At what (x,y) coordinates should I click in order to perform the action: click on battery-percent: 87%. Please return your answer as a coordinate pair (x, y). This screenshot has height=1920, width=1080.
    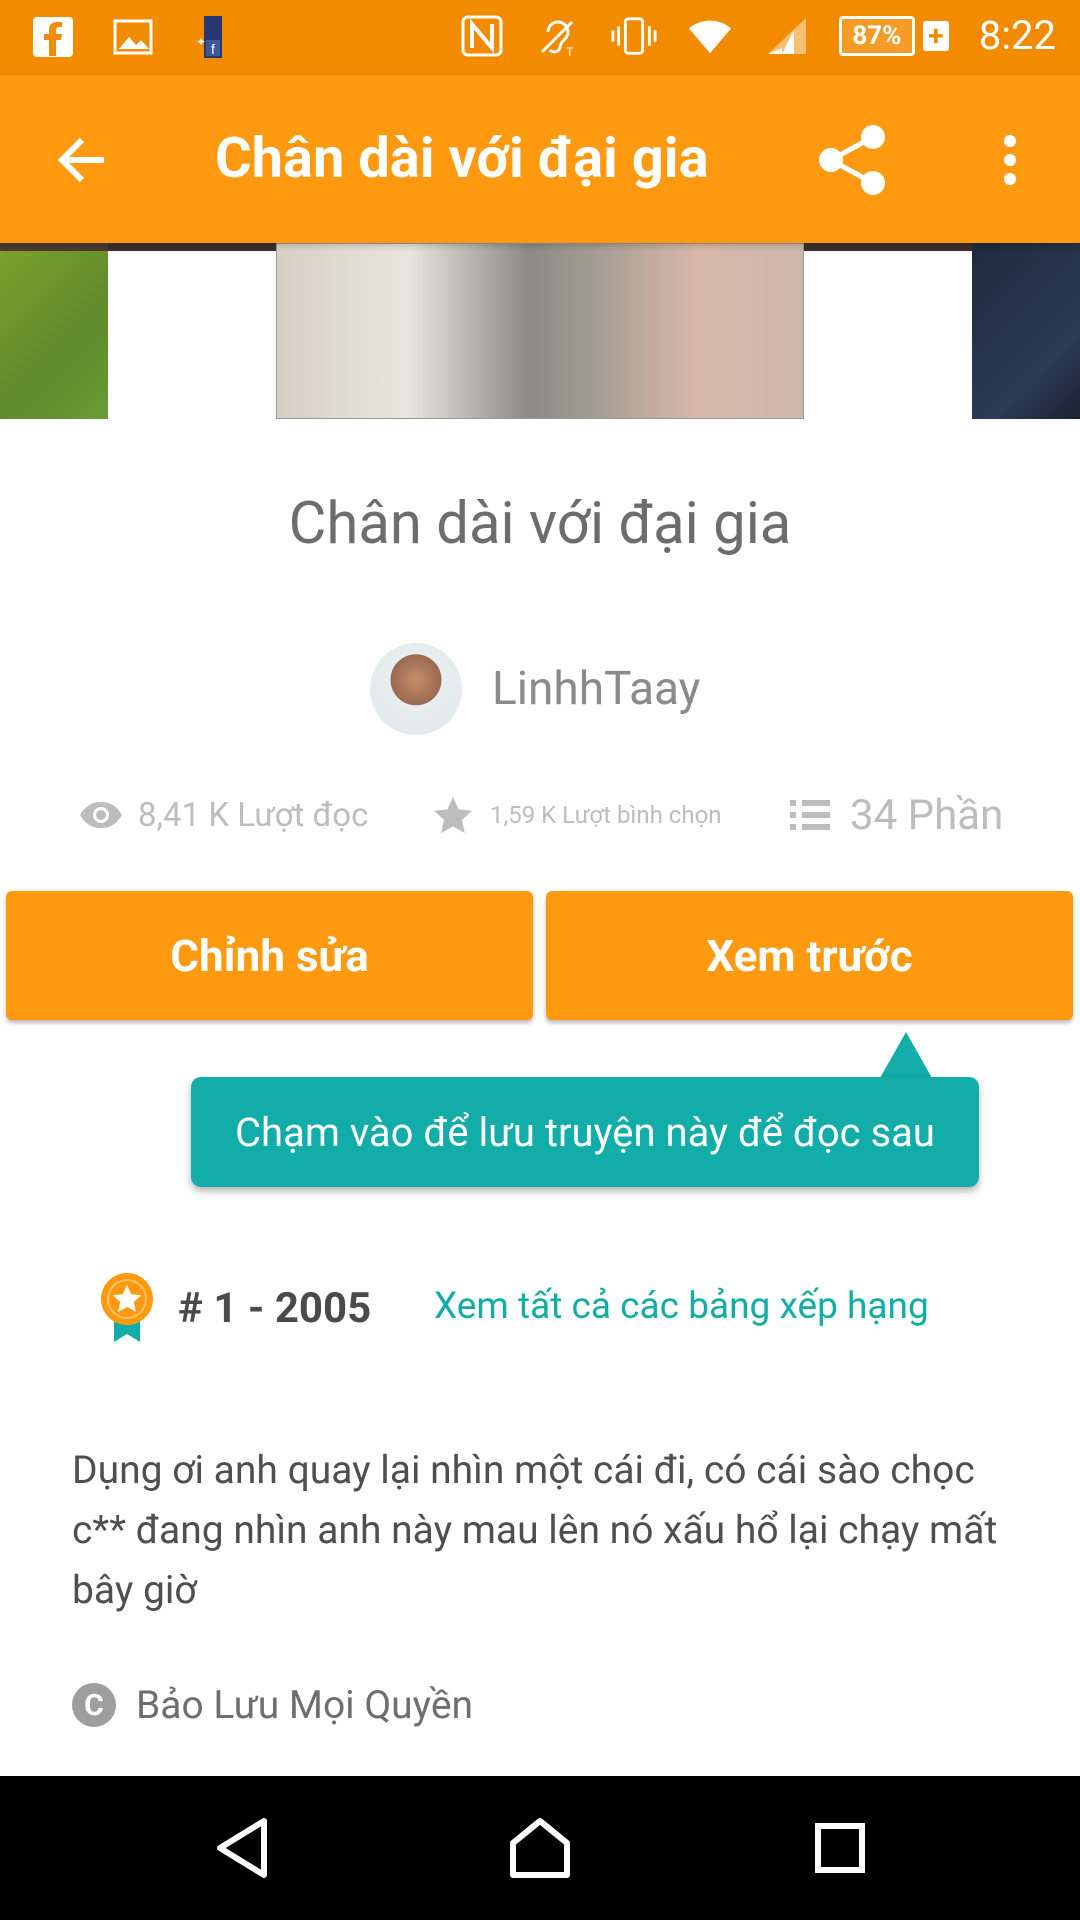
    Looking at the image, I should click on (876, 35).